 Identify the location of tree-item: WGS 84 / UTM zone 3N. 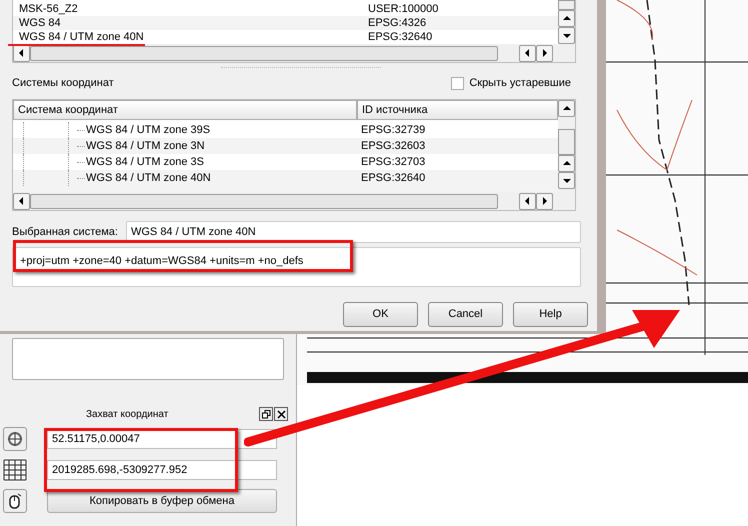
(145, 146).